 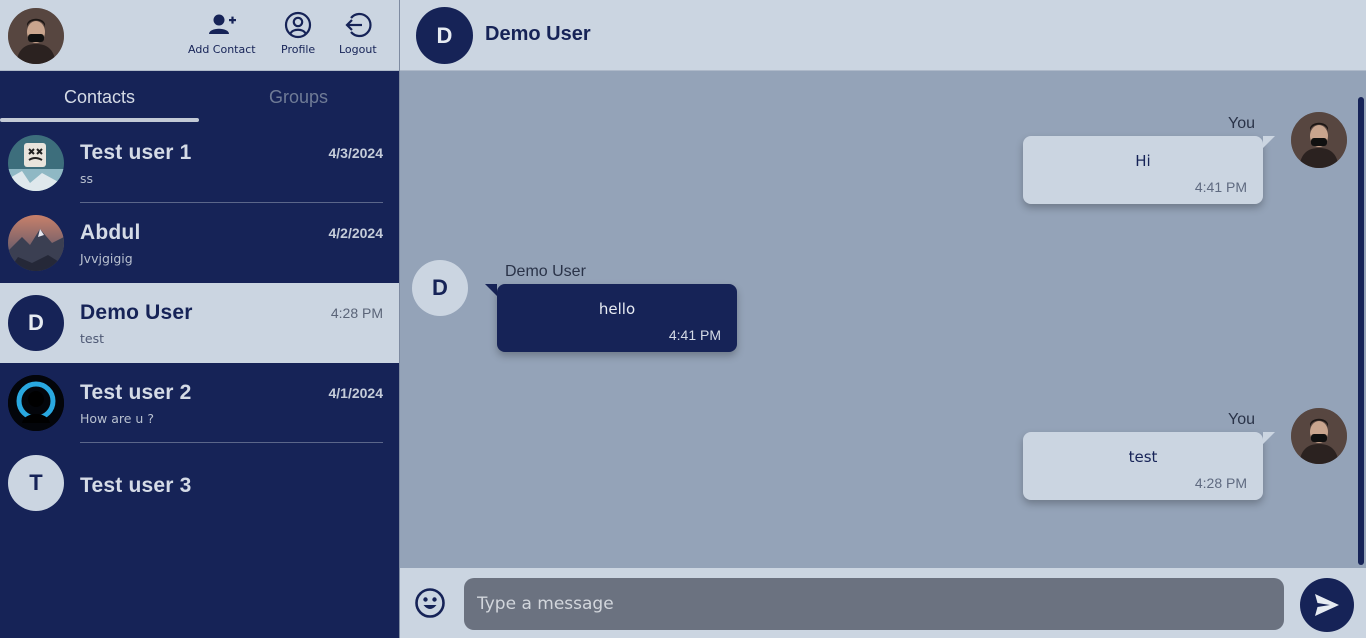 I want to click on contact-date: 4:28 PM, so click(x=356, y=313).